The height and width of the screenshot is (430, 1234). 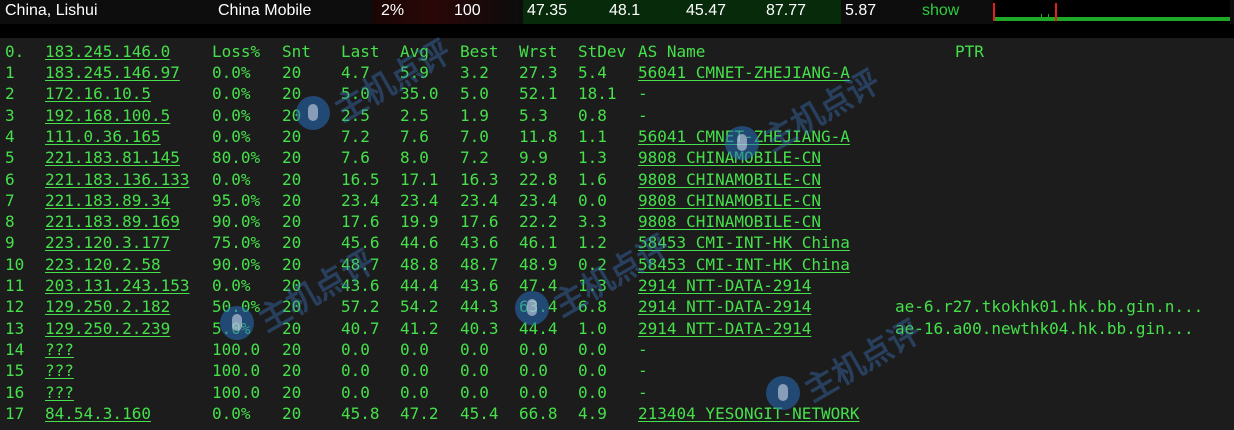 What do you see at coordinates (393, 10) in the screenshot?
I see `summary-loss: 2%` at bounding box center [393, 10].